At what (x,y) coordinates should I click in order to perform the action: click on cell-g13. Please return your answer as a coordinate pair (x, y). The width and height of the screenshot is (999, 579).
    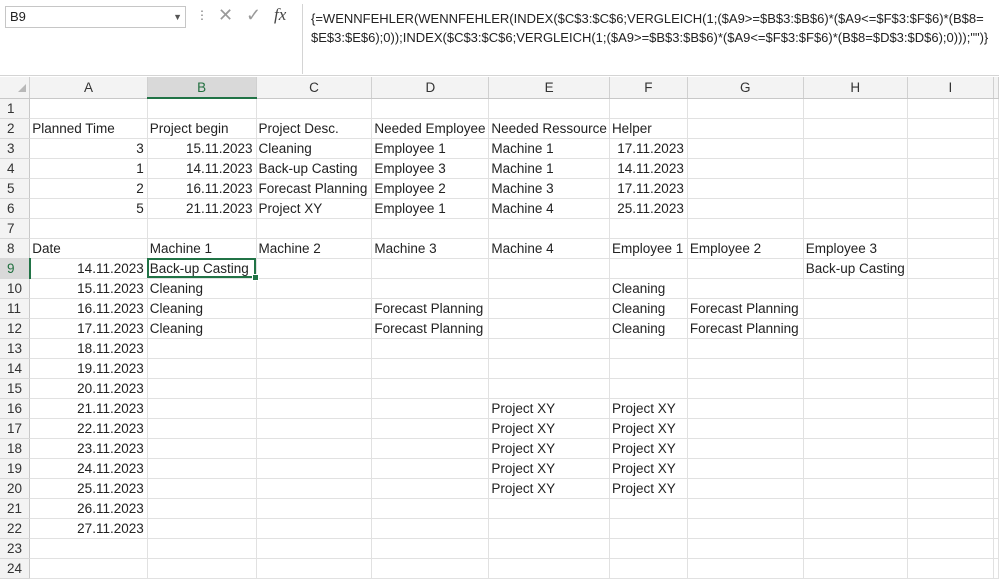
    Looking at the image, I should click on (745, 348).